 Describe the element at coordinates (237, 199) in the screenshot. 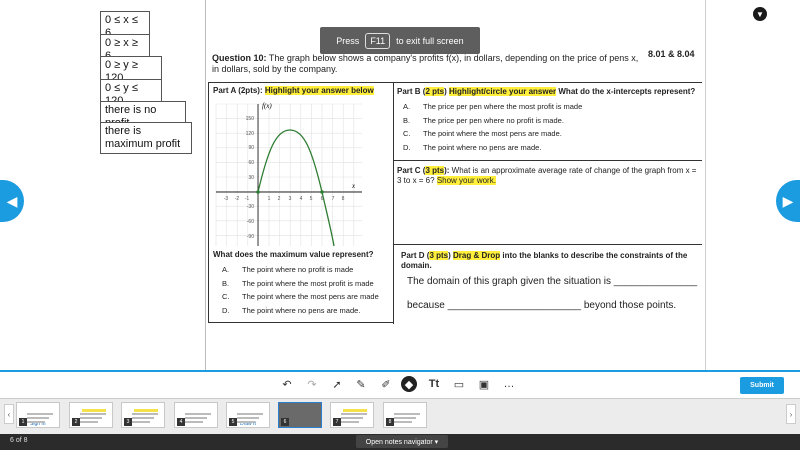

I see `x-tick-label: -2` at that location.